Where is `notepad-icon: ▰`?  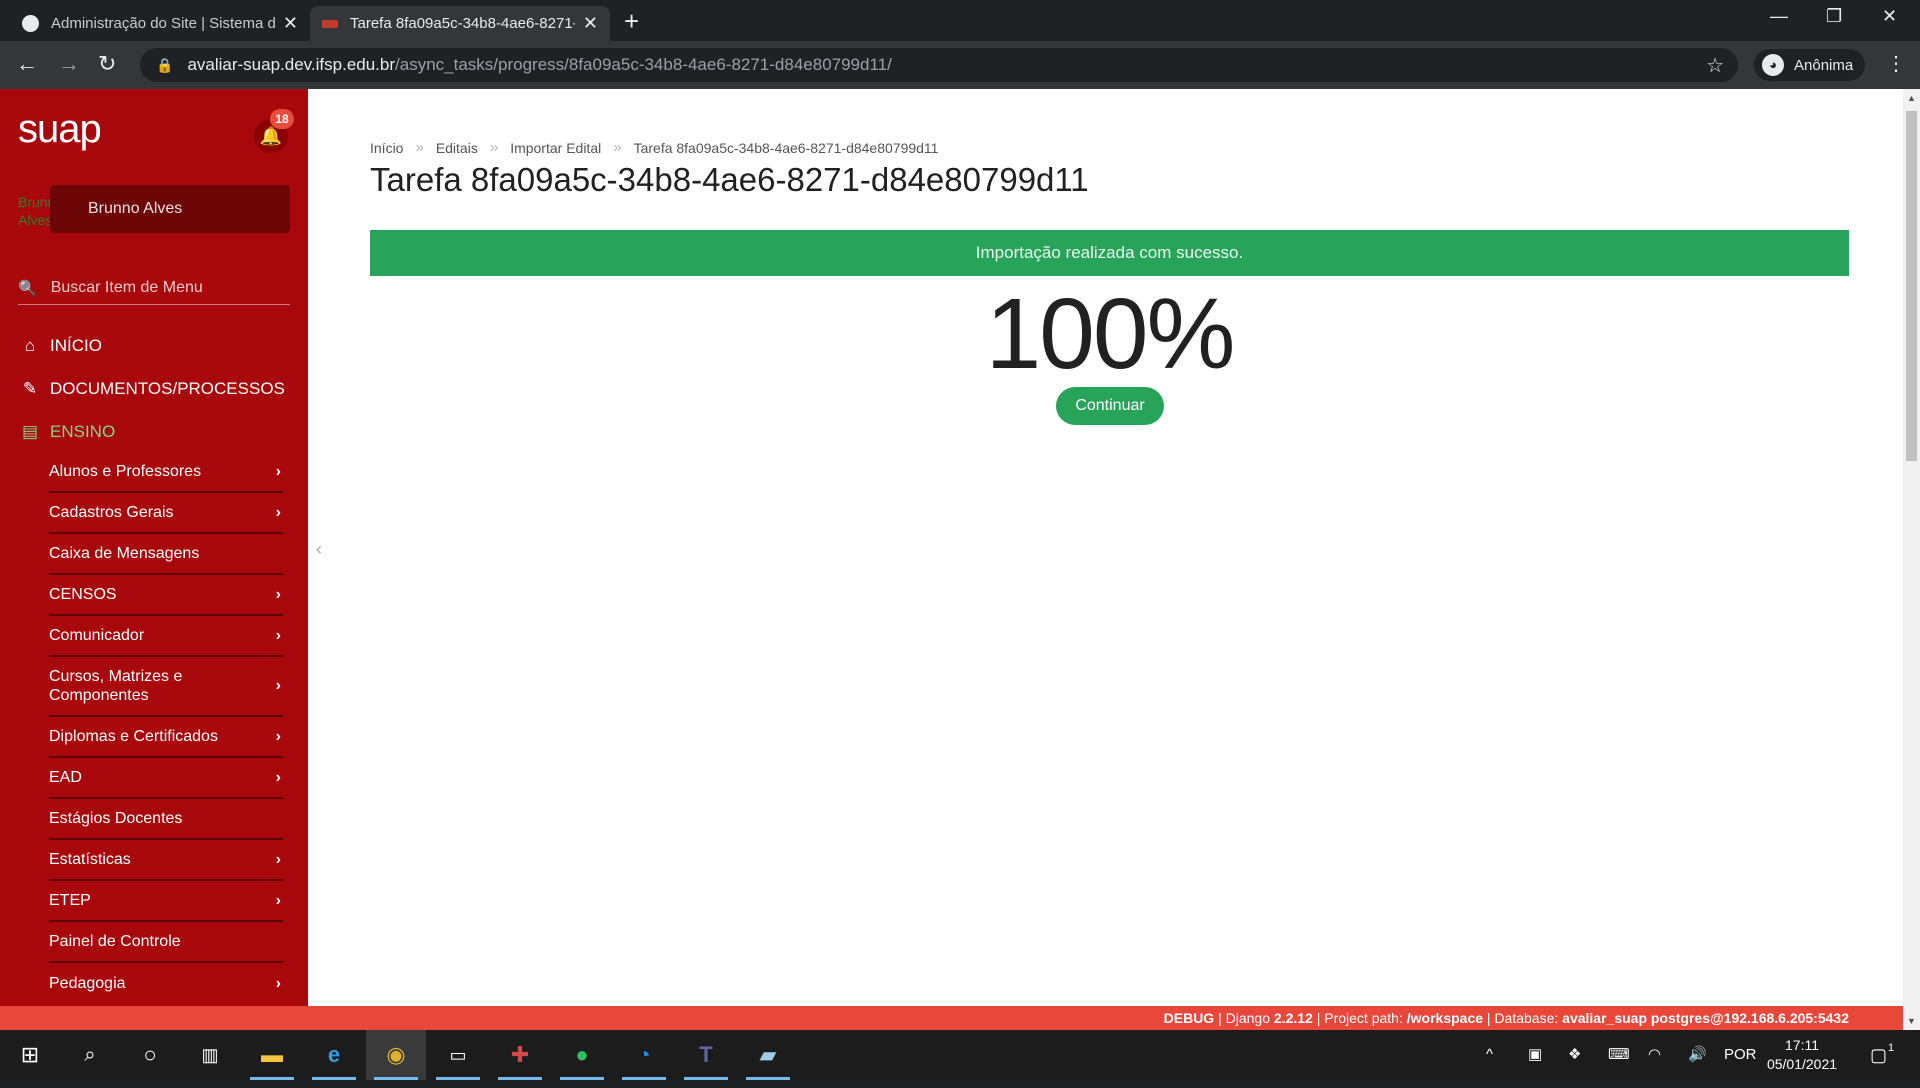
notepad-icon: ▰ is located at coordinates (768, 1055).